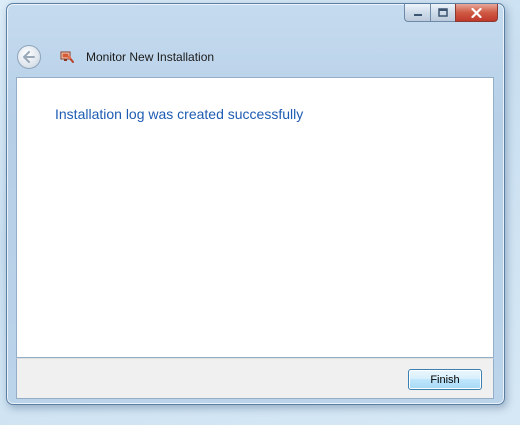 This screenshot has height=425, width=520. I want to click on title-bar: Monitor New Installation, so click(115, 57).